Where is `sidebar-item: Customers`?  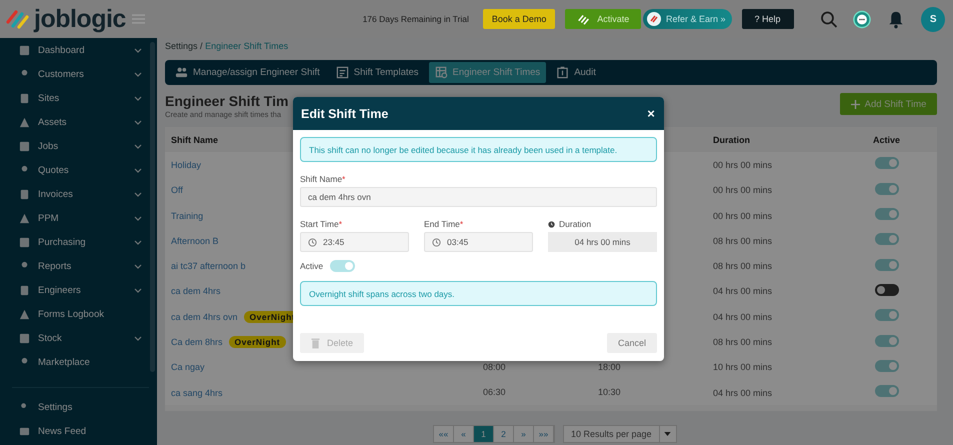
sidebar-item: Customers is located at coordinates (78, 74).